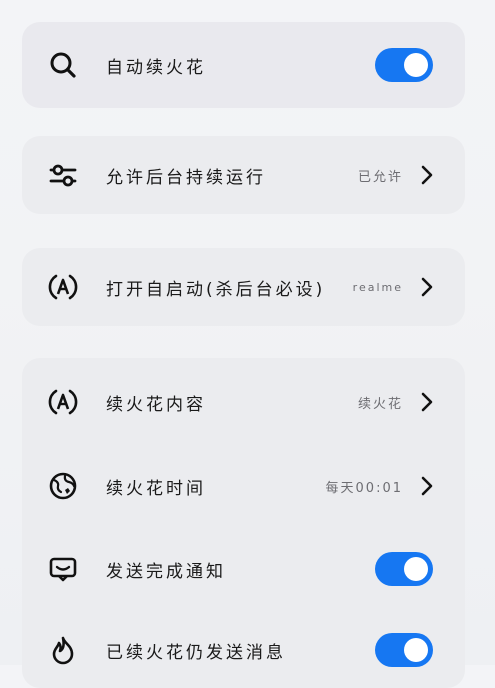  What do you see at coordinates (63, 569) in the screenshot?
I see `notification-icon` at bounding box center [63, 569].